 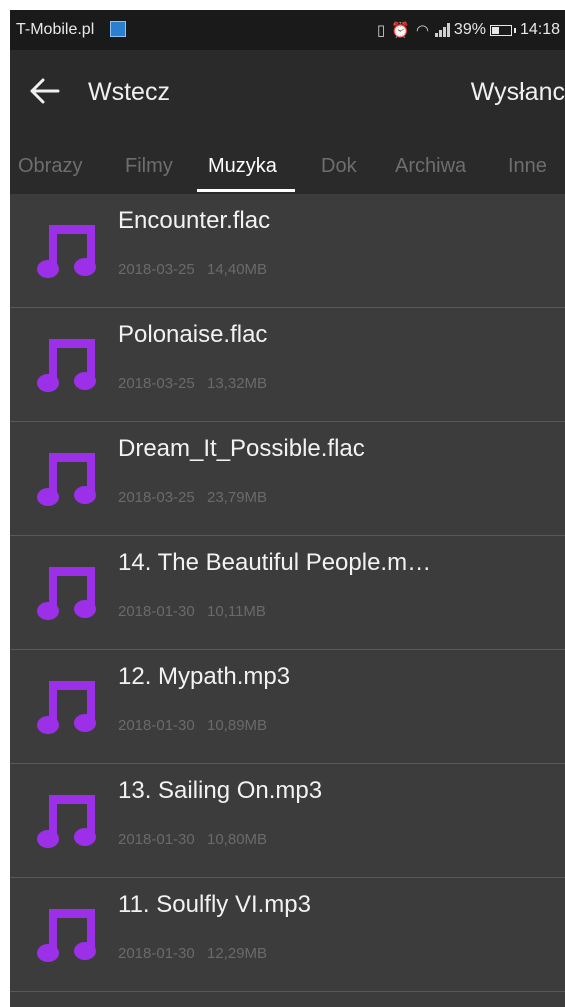 What do you see at coordinates (381, 30) in the screenshot?
I see `vibrate-icon: ▯` at bounding box center [381, 30].